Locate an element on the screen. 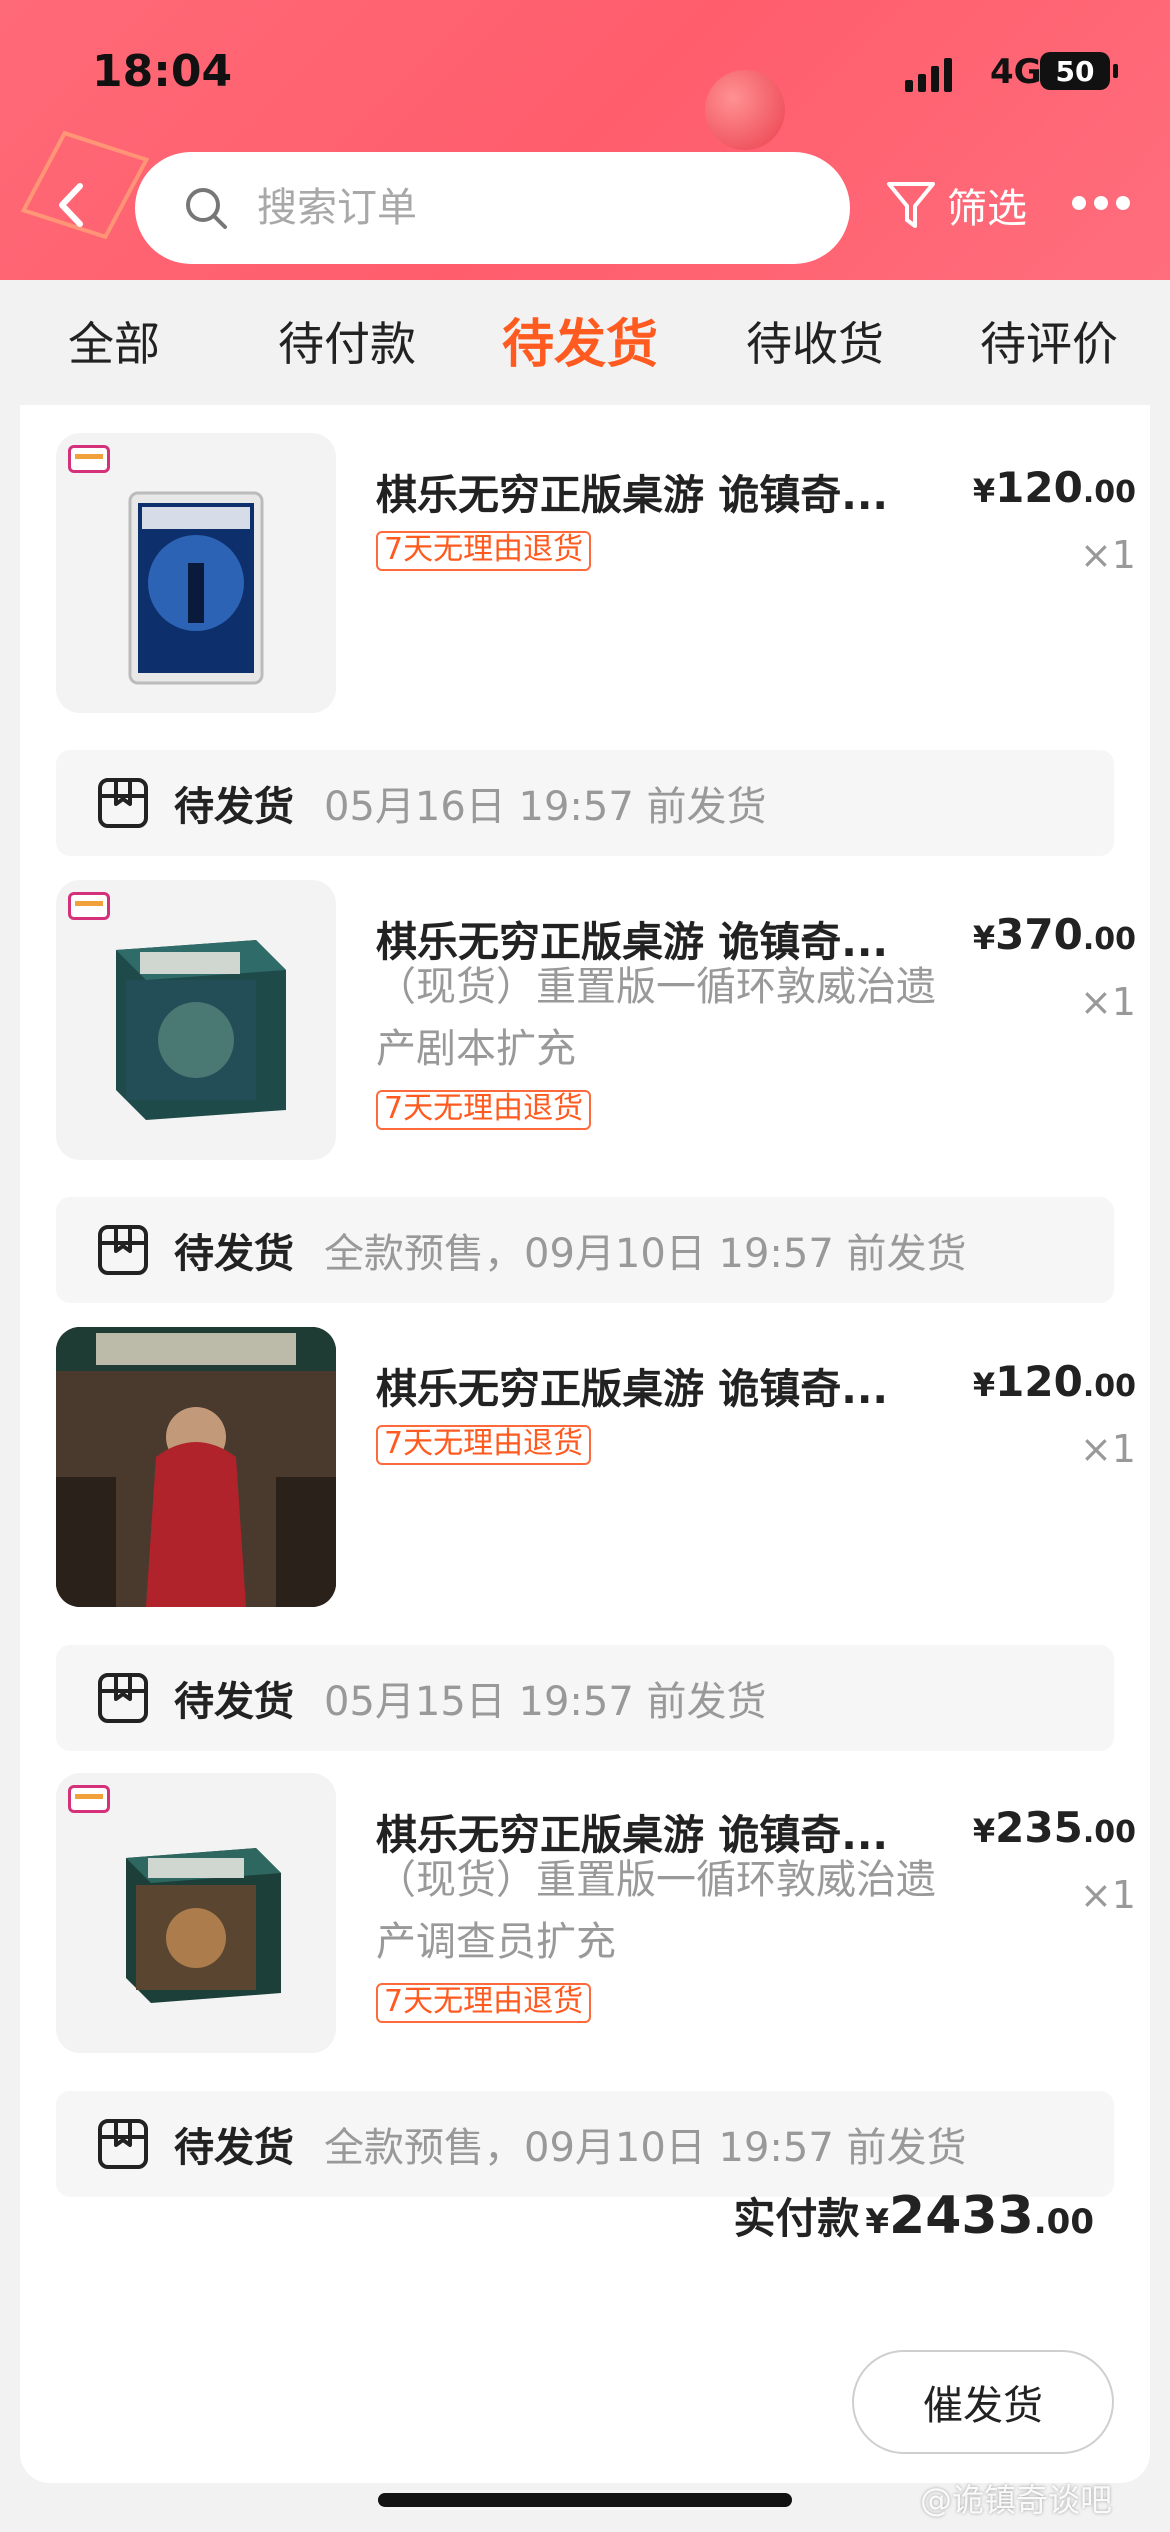 Image resolution: width=1170 pixels, height=2532 pixels. tab-all: 全部 is located at coordinates (114, 341).